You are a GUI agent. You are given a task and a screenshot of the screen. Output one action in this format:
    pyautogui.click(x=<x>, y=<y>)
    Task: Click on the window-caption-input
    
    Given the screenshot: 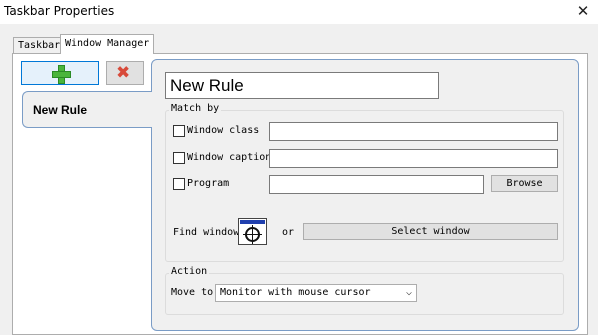 What is the action you would take?
    pyautogui.click(x=413, y=158)
    